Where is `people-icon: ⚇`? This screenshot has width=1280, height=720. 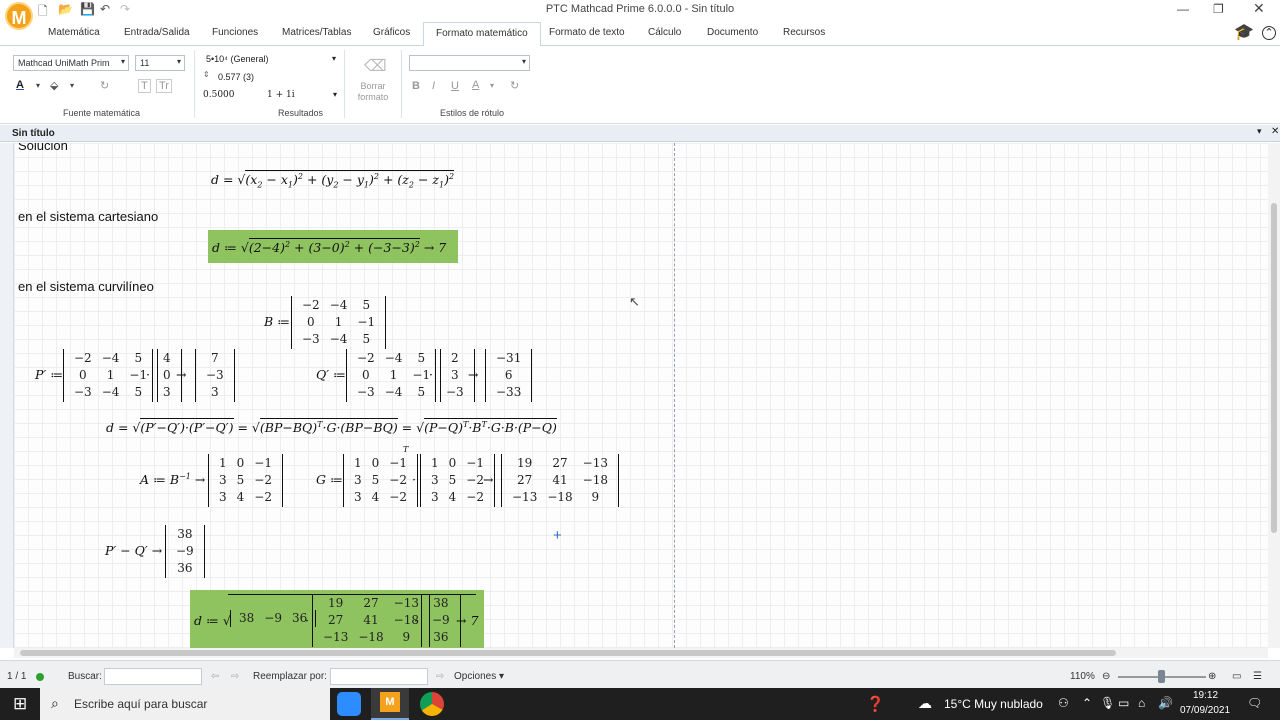 people-icon: ⚇ is located at coordinates (1063, 703).